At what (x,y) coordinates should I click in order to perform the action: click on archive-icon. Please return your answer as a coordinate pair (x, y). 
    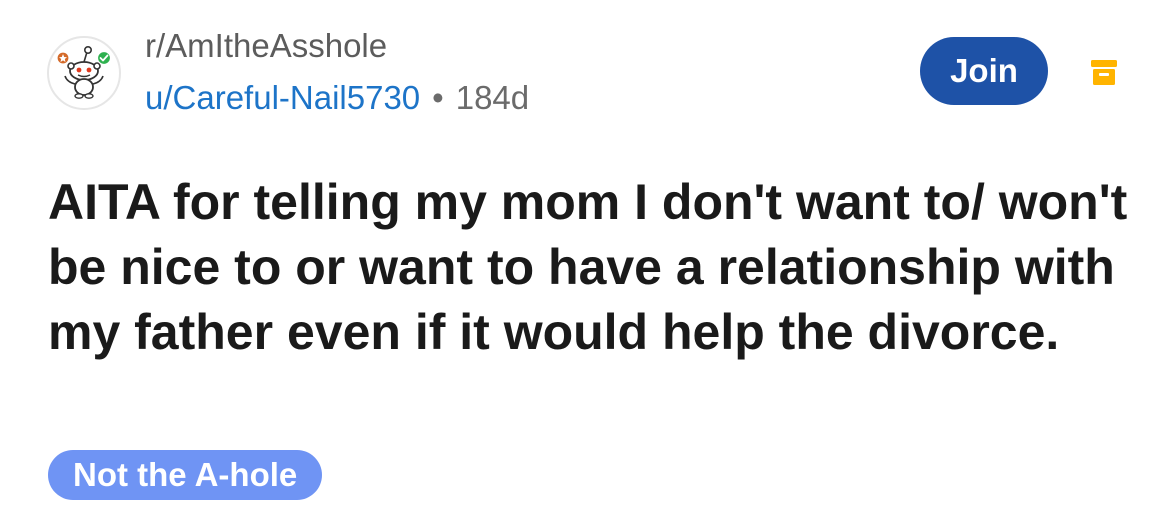
    Looking at the image, I should click on (1104, 72).